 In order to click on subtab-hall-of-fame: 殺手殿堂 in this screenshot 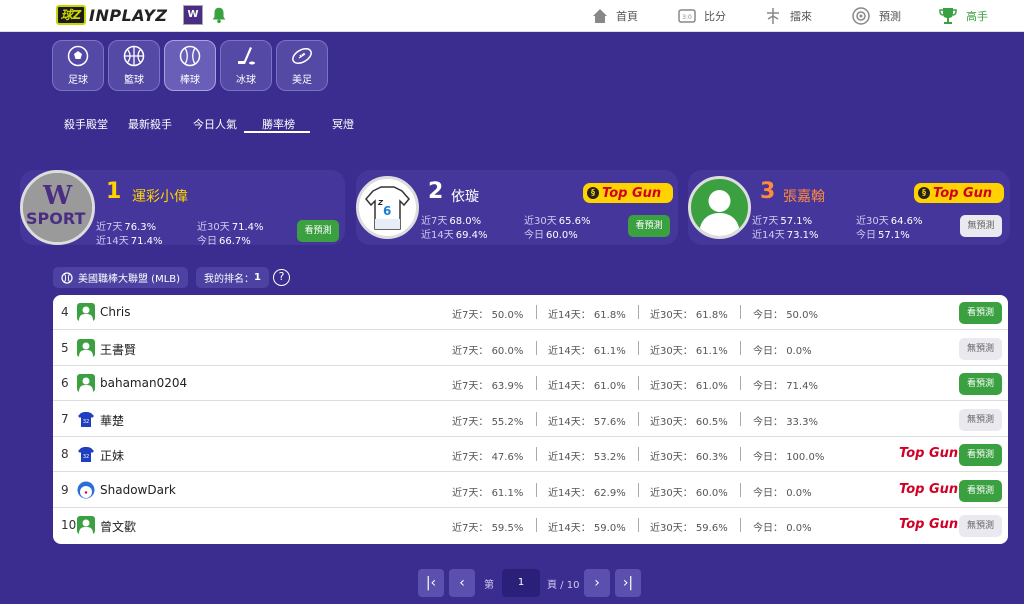, I will do `click(86, 124)`.